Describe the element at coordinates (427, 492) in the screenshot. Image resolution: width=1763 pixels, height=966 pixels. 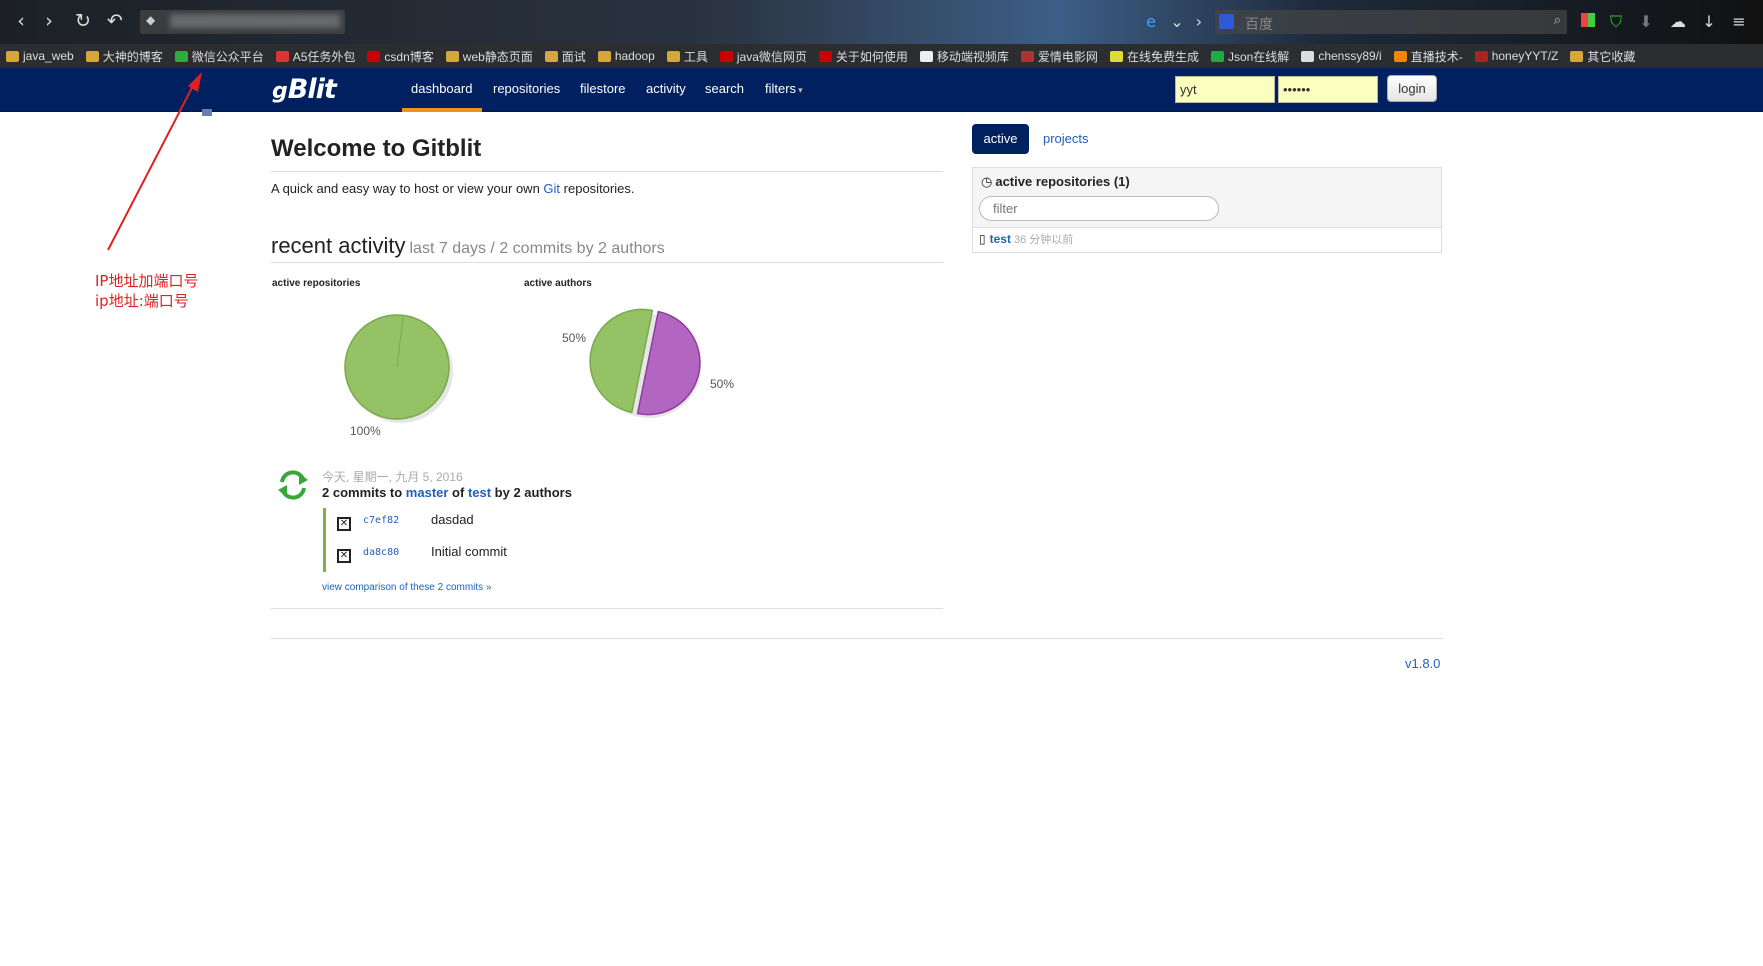
I see `branch-link: master` at that location.